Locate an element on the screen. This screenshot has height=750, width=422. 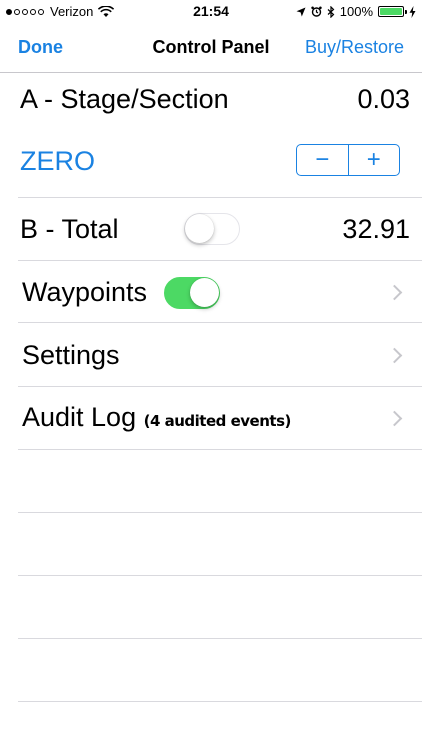
total-label: B - Total is located at coordinates (69, 229).